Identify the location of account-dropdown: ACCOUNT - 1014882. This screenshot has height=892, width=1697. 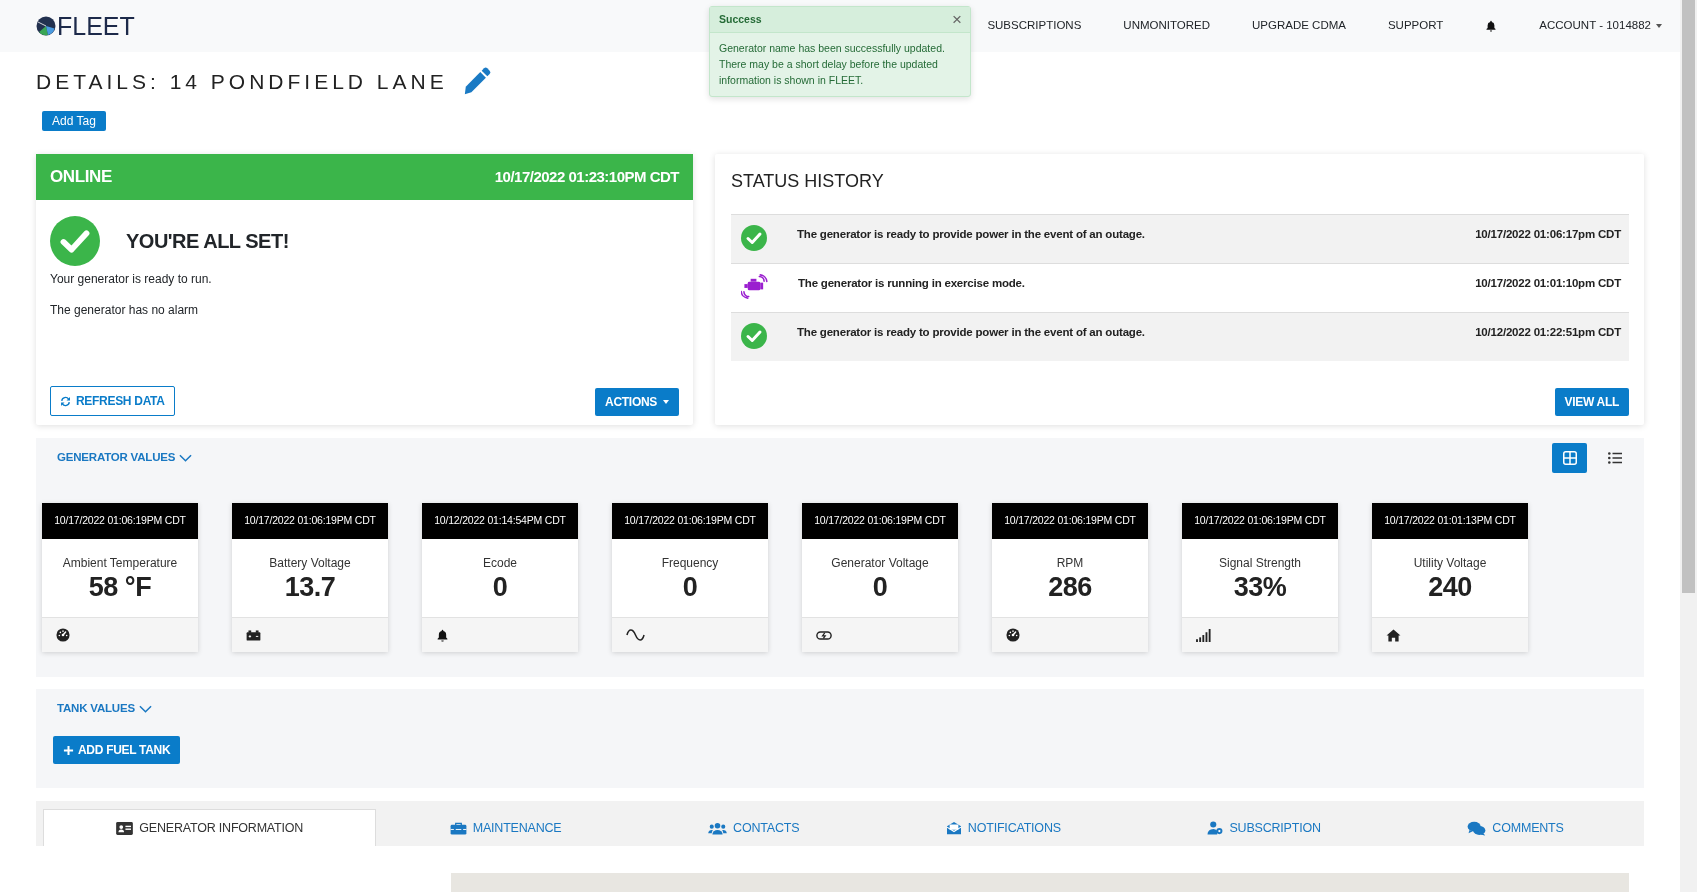
(1600, 26).